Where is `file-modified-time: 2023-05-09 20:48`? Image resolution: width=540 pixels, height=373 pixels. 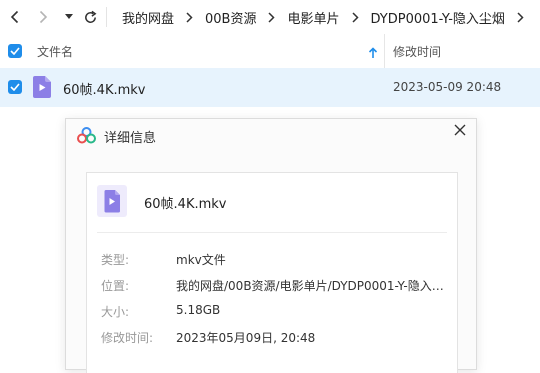 file-modified-time: 2023-05-09 20:48 is located at coordinates (447, 87).